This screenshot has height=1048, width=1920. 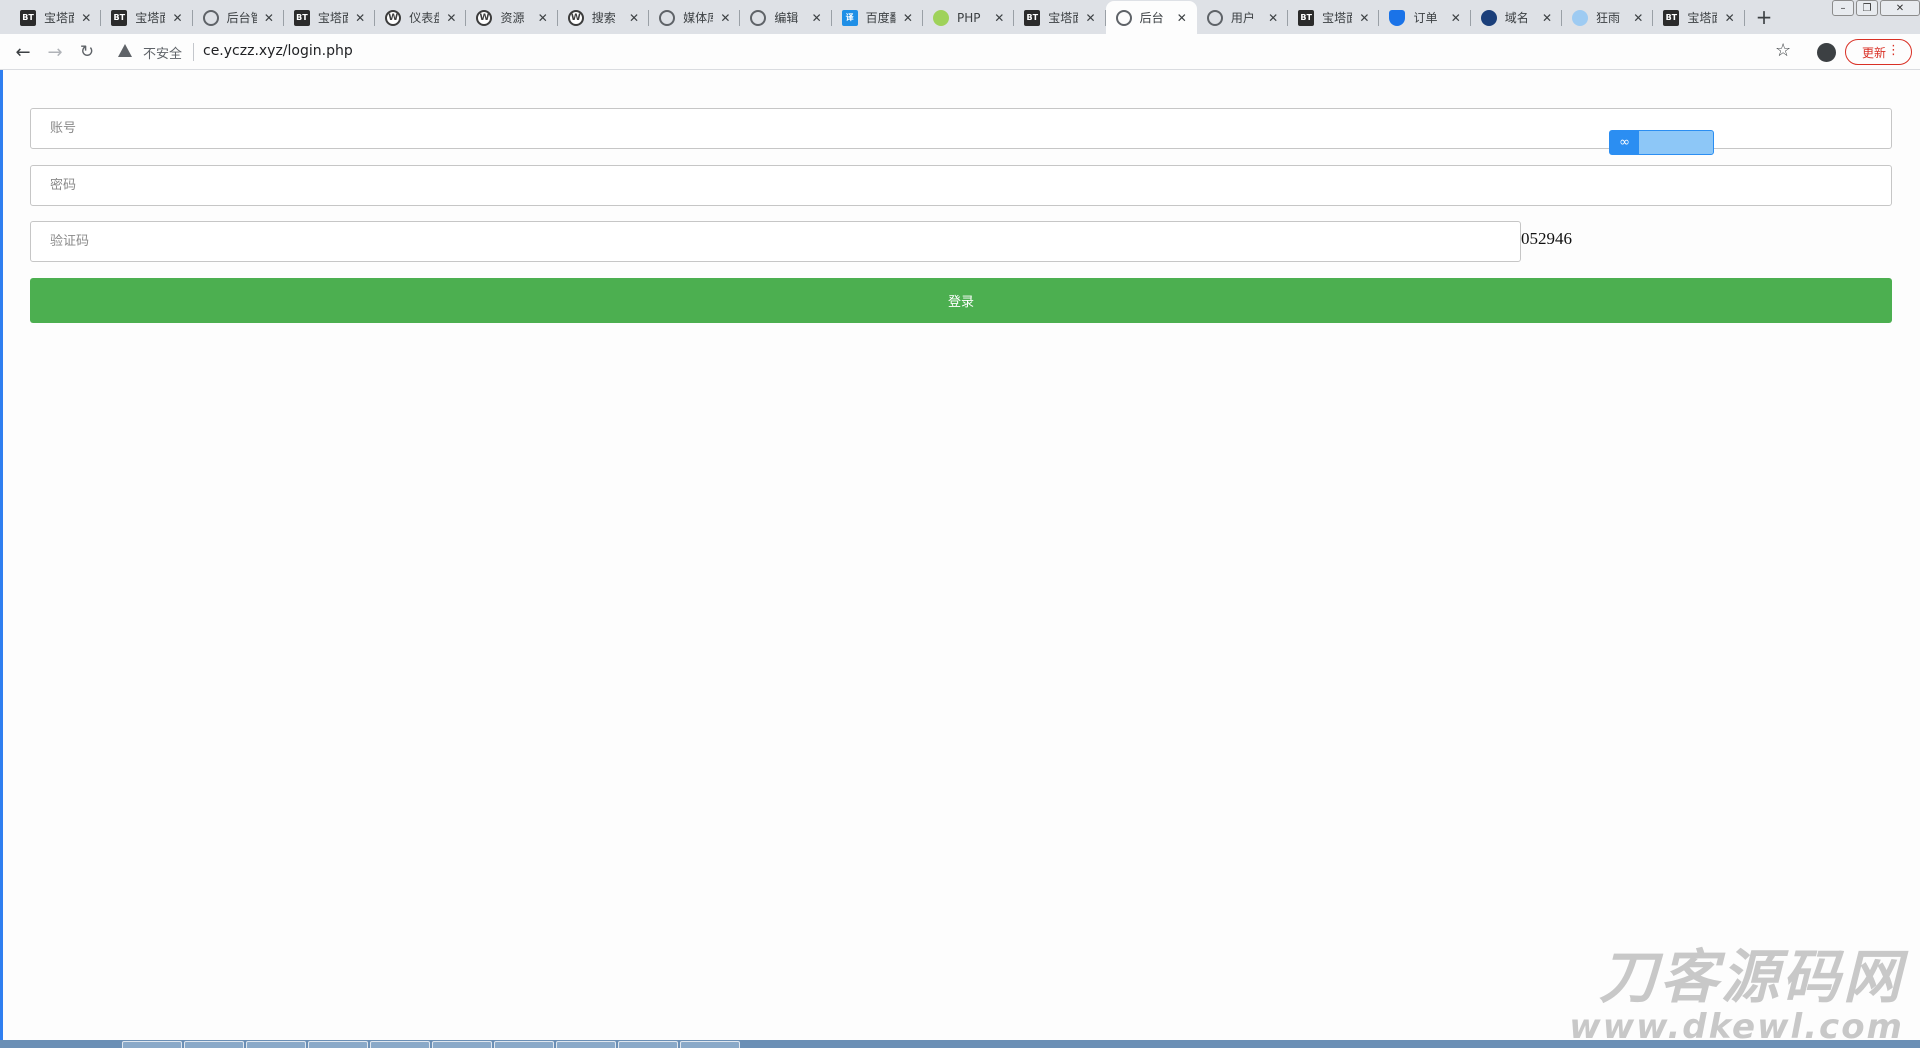 I want to click on tab-18: 狂雨 ✕, so click(x=1608, y=17).